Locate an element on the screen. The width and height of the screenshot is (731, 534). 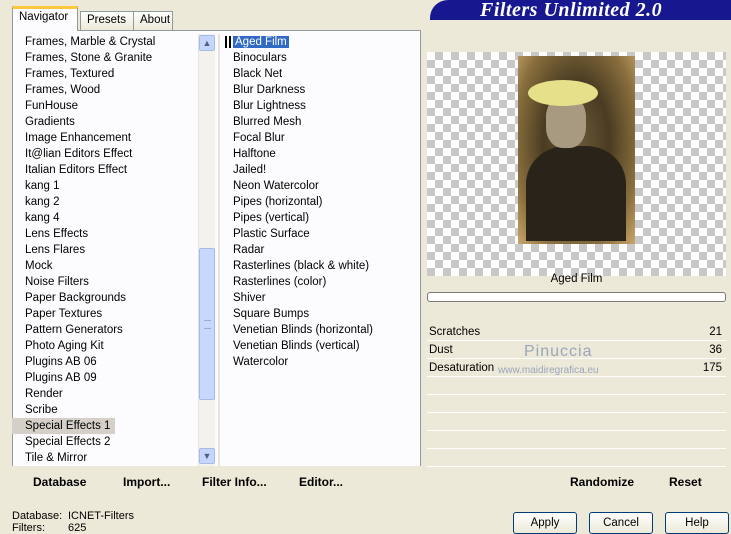
category-item: Gradients is located at coordinates (106, 122).